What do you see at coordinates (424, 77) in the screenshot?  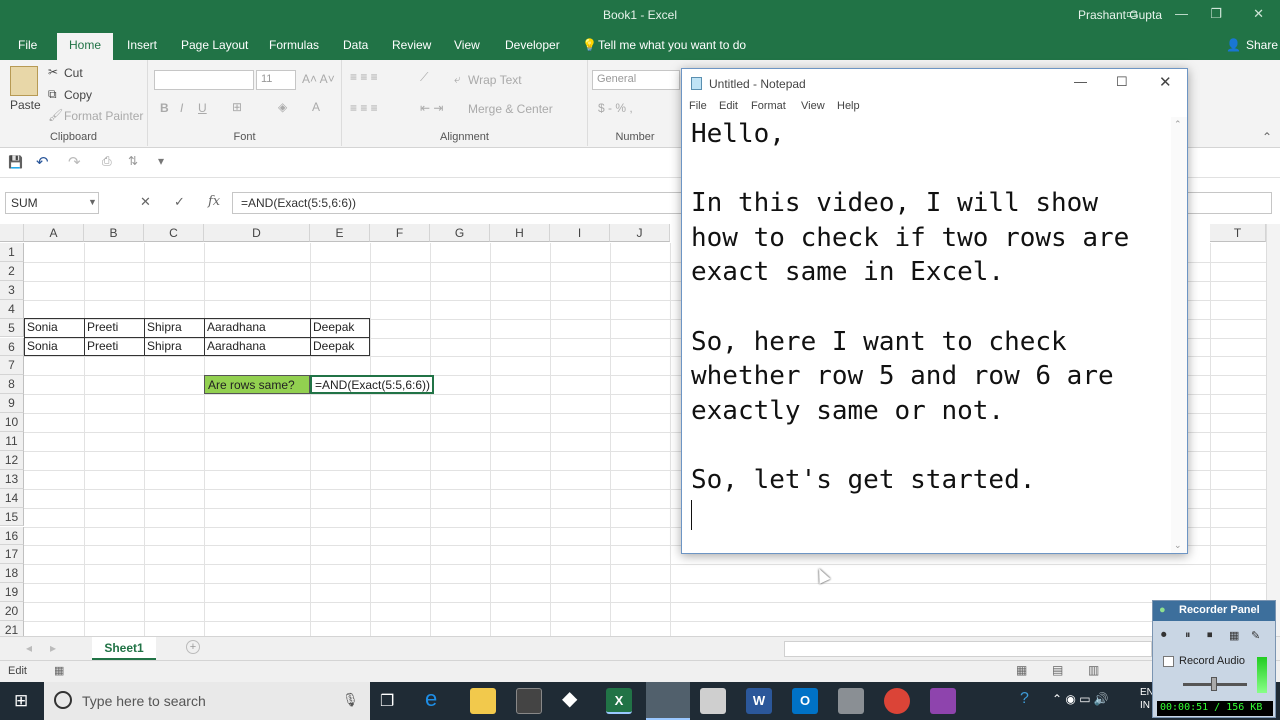 I see `orientation-icon: ⟋` at bounding box center [424, 77].